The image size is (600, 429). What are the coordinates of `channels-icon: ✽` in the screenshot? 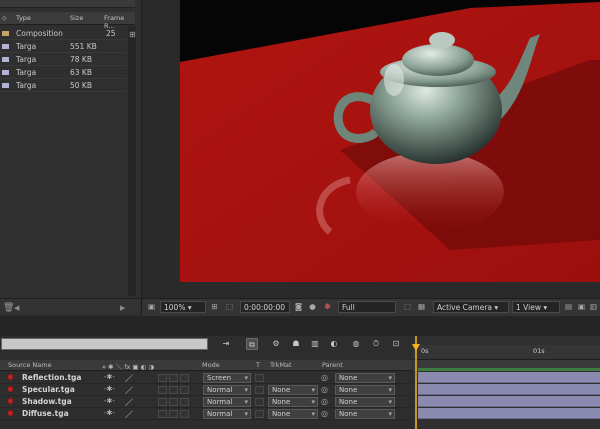 It's located at (327, 307).